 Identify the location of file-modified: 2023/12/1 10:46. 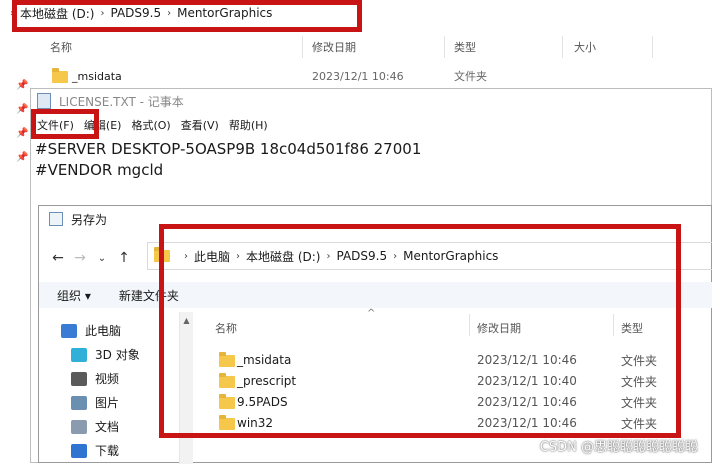
(358, 76).